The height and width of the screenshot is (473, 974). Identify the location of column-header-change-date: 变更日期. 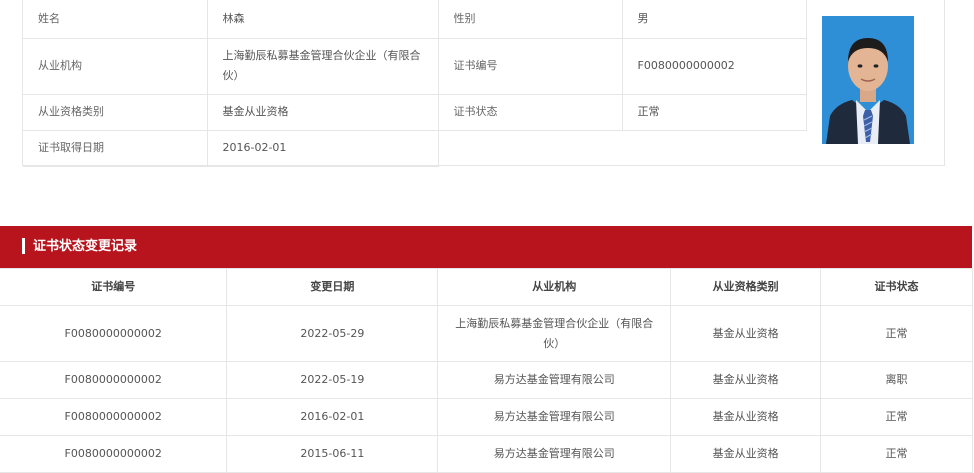
(332, 287).